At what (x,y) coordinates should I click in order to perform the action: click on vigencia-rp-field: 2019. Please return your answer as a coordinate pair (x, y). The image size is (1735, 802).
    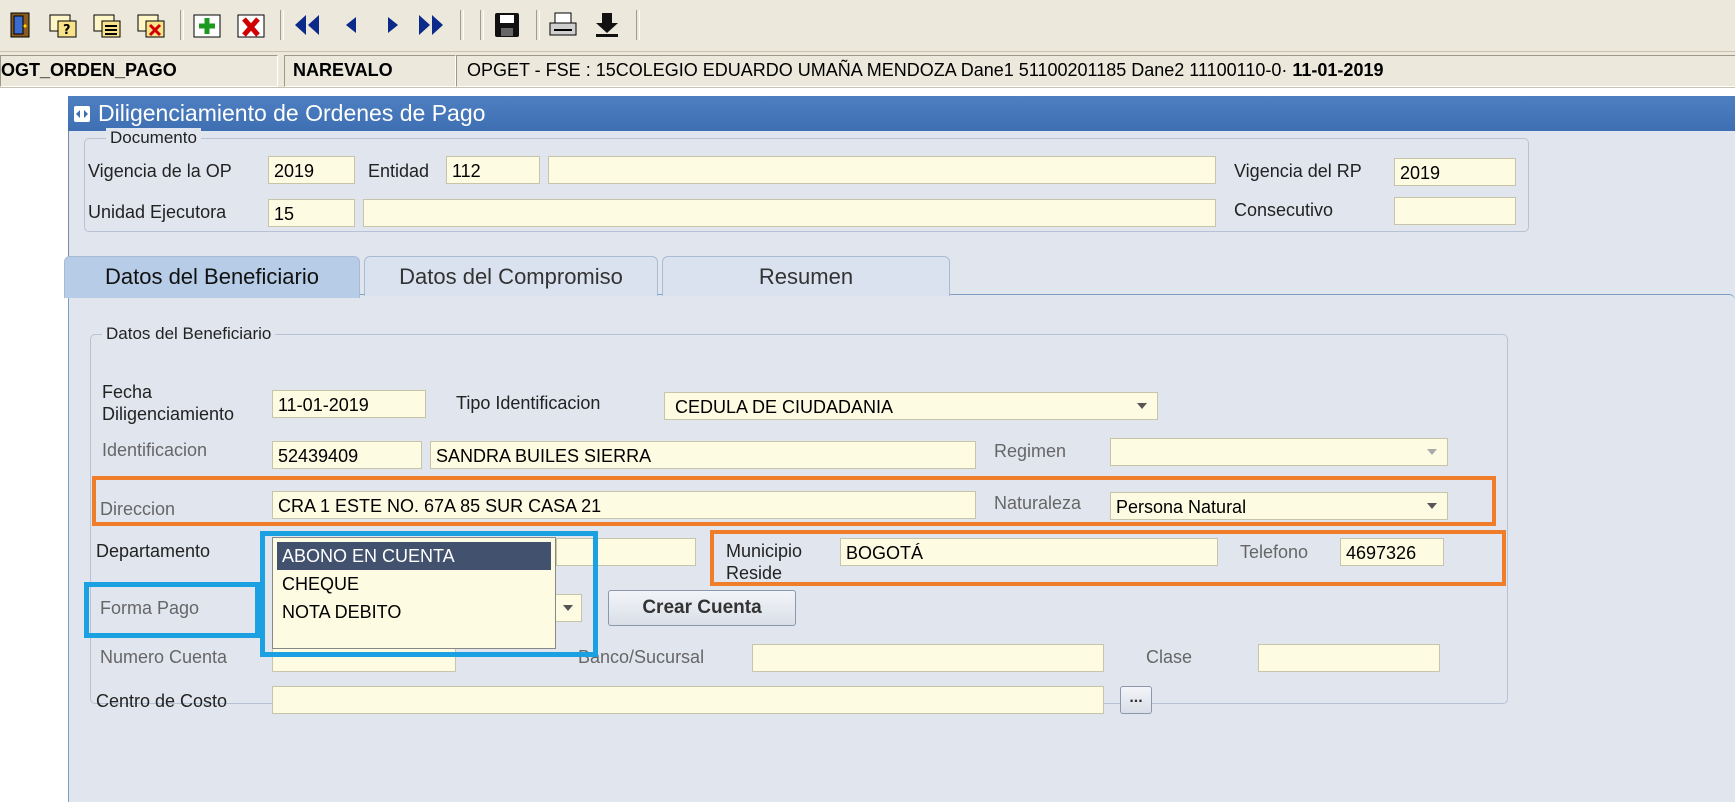
    Looking at the image, I should click on (1455, 172).